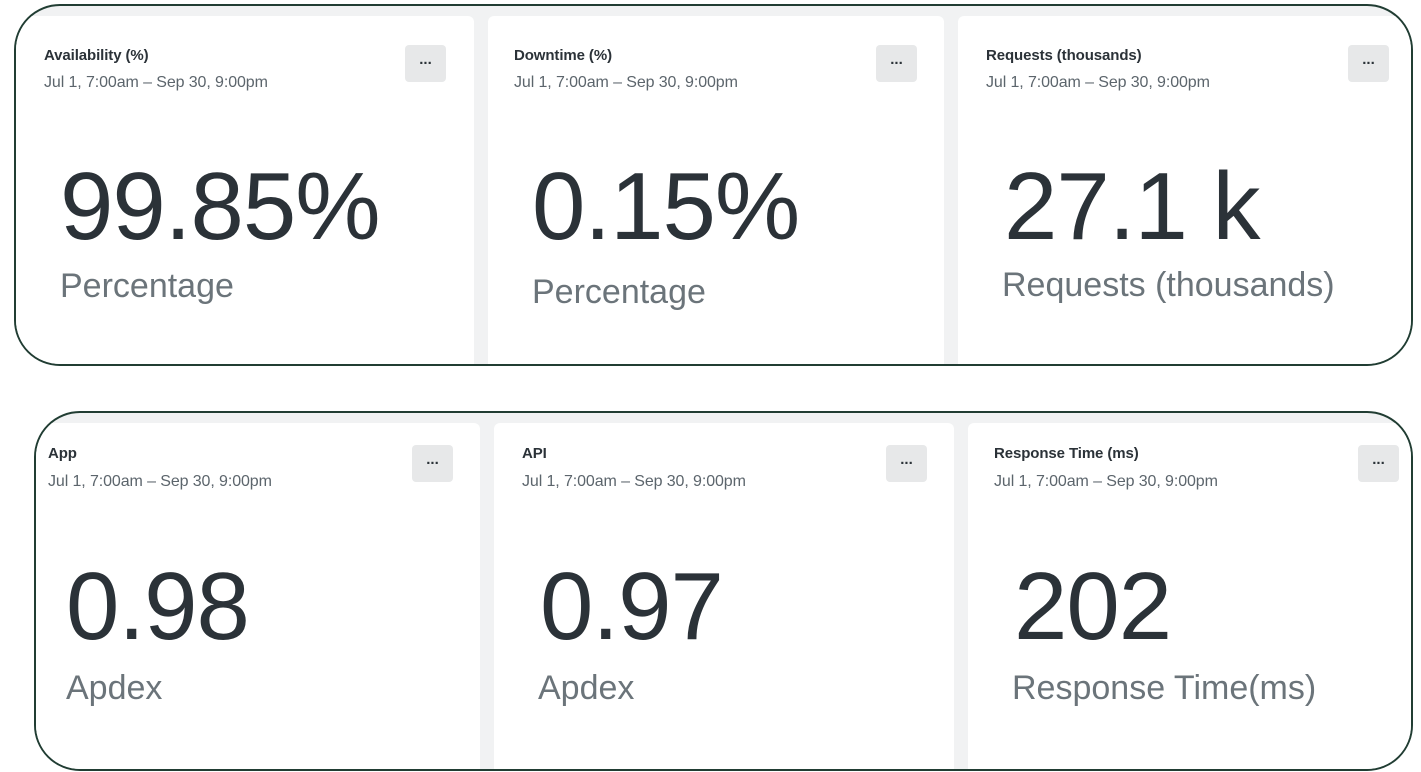 The width and height of the screenshot is (1421, 772). I want to click on card-title: API, so click(534, 453).